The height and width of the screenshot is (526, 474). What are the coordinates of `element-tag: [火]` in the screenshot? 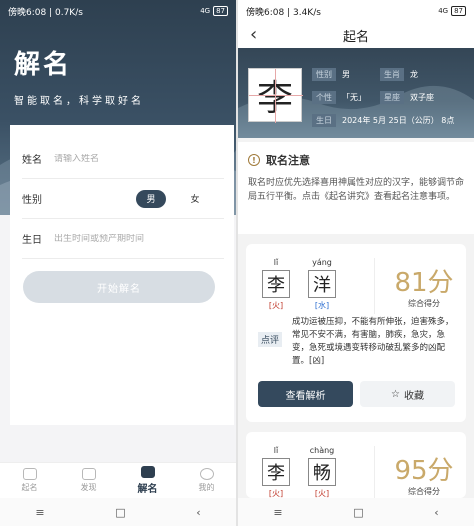 It's located at (276, 305).